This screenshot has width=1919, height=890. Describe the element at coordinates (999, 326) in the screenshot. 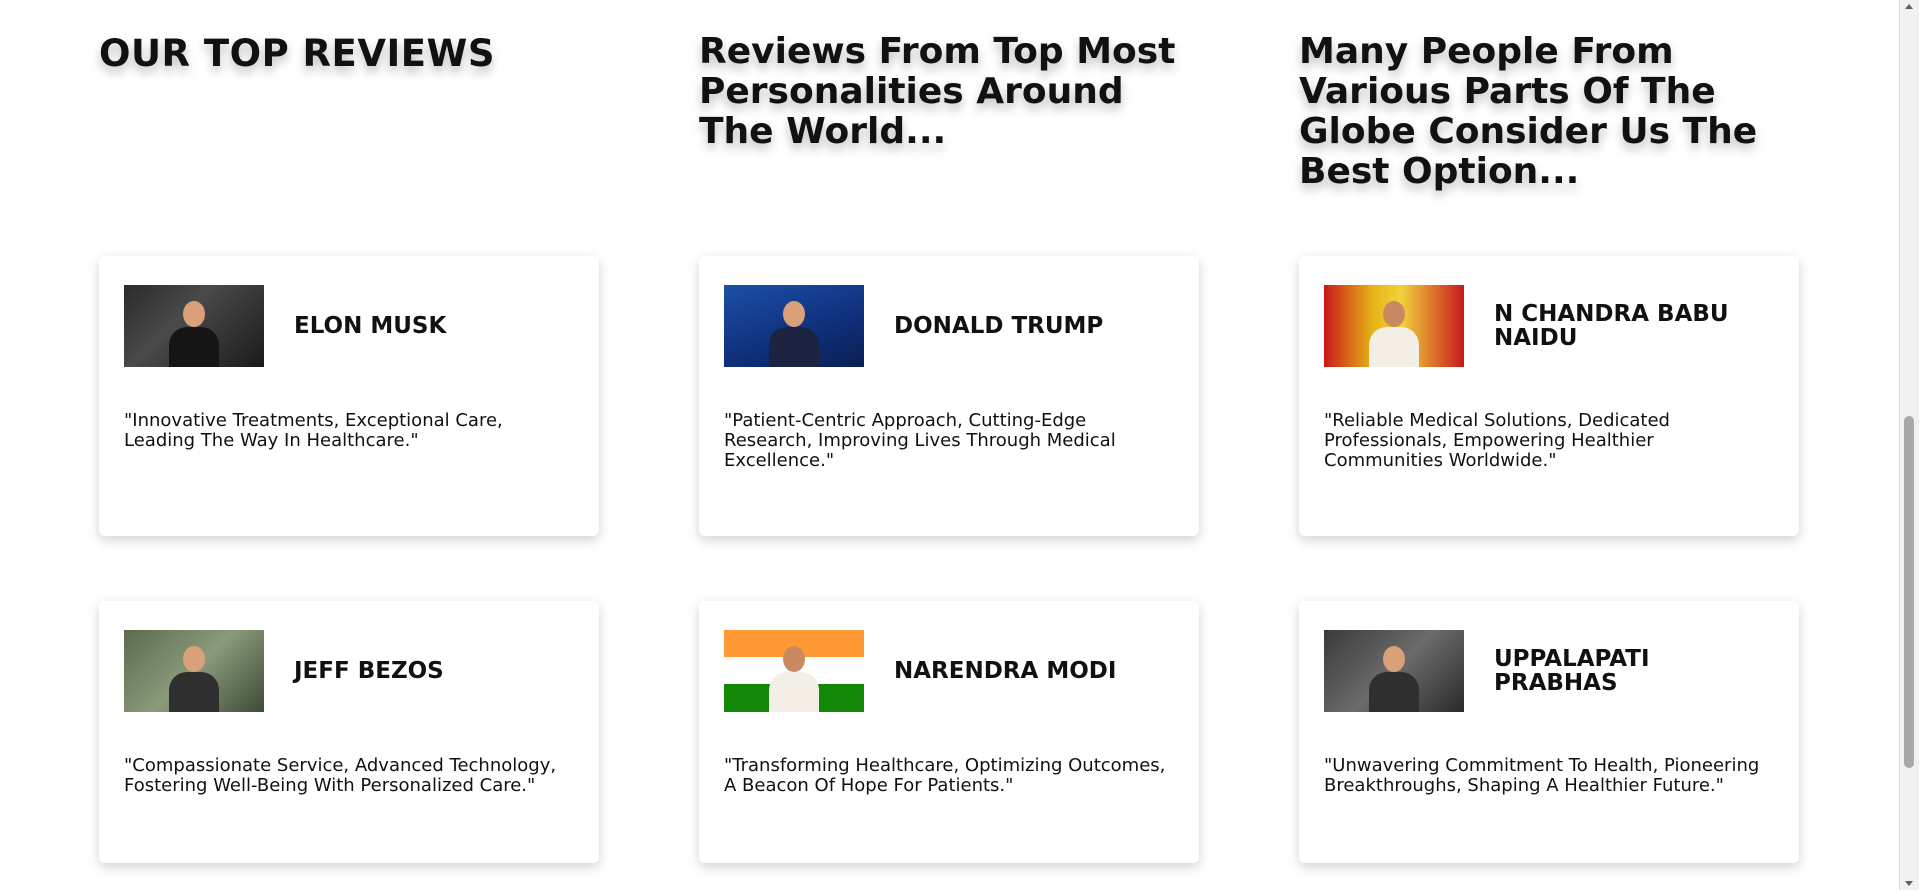

I see `reviewer-name: DONALD TRUMP` at that location.